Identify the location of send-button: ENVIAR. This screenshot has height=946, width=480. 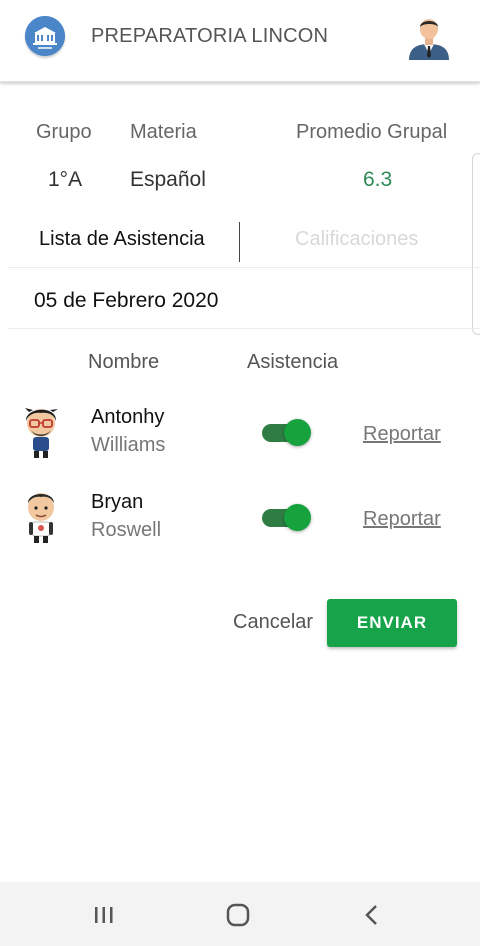
(392, 623).